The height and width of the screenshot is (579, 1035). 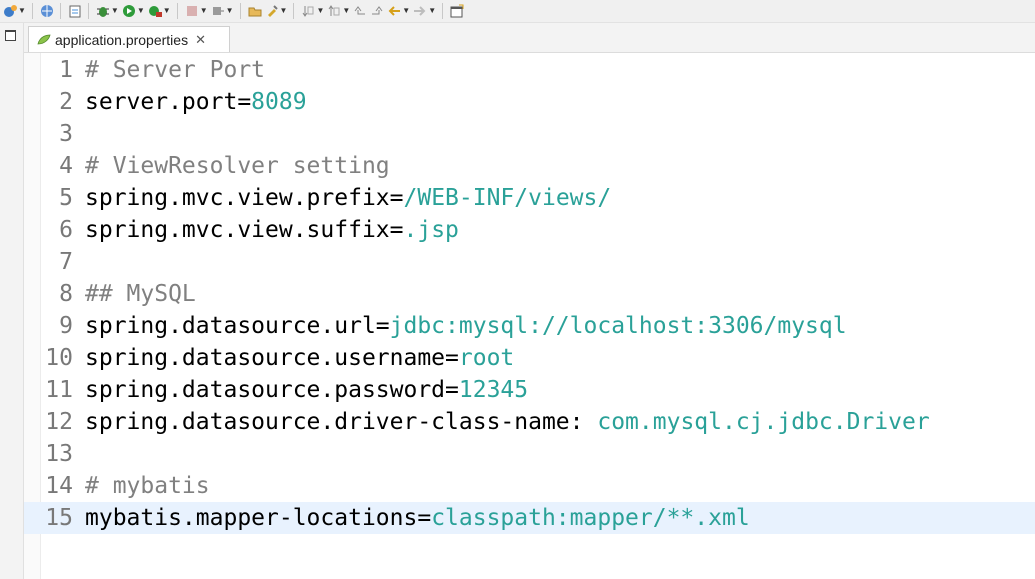 I want to click on property-key: spring.datasource.driver-class-name:, so click(x=341, y=422).